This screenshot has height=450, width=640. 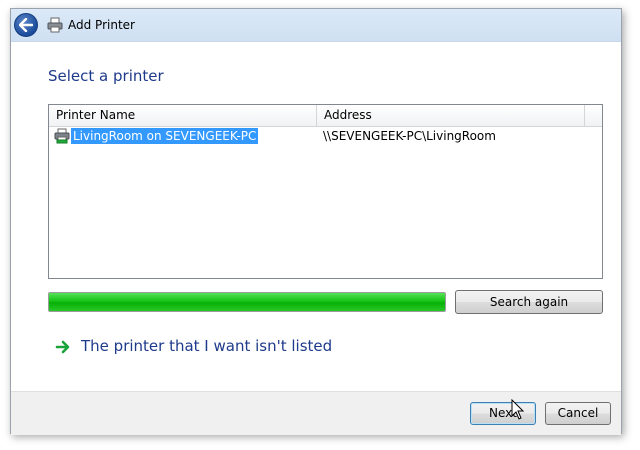 What do you see at coordinates (183, 115) in the screenshot?
I see `column-header-printer-name: Printer Name` at bounding box center [183, 115].